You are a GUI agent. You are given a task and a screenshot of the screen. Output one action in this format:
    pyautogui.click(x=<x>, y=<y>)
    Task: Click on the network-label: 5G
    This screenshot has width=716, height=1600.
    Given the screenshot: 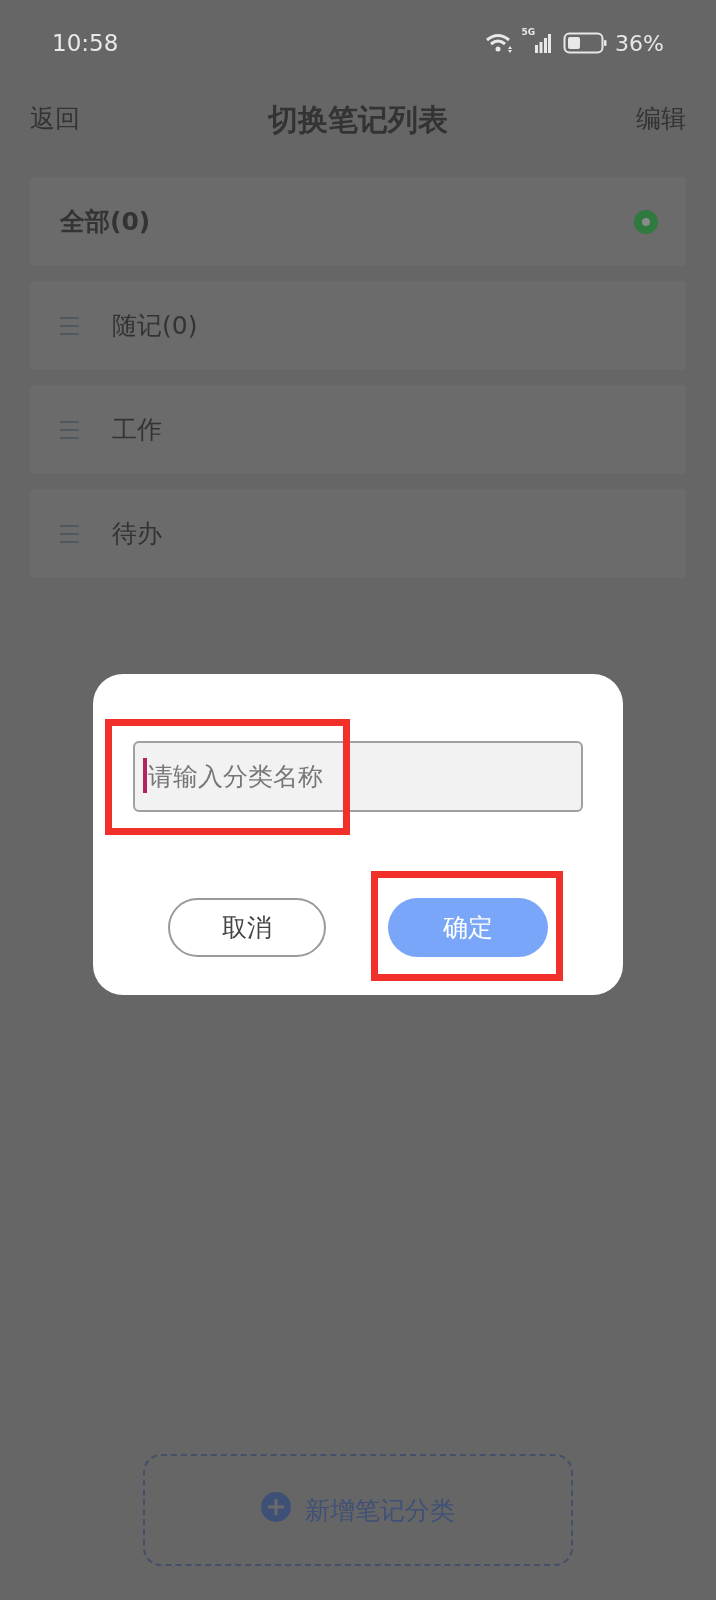 What is the action you would take?
    pyautogui.click(x=528, y=32)
    